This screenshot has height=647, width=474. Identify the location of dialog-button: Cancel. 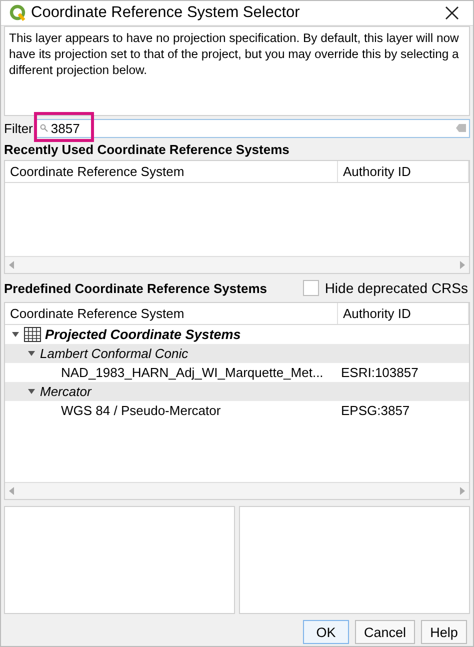
(384, 632).